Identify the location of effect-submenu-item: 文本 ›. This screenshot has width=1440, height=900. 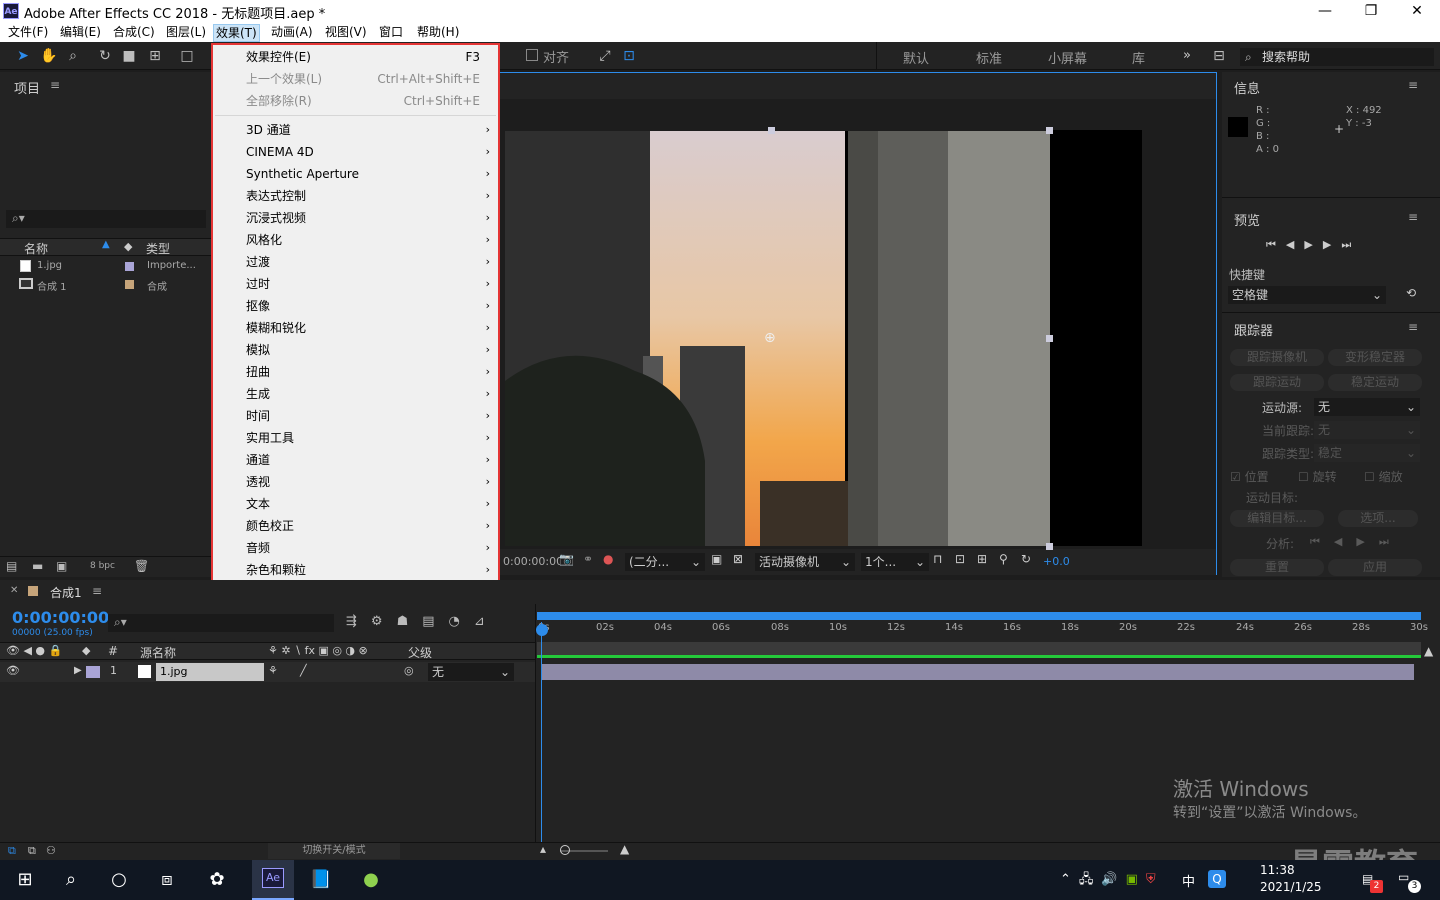
(355, 504).